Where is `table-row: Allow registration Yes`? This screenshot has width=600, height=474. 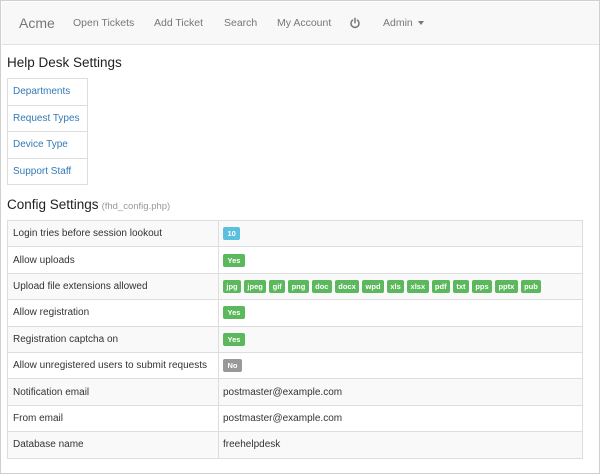
table-row: Allow registration Yes is located at coordinates (295, 313).